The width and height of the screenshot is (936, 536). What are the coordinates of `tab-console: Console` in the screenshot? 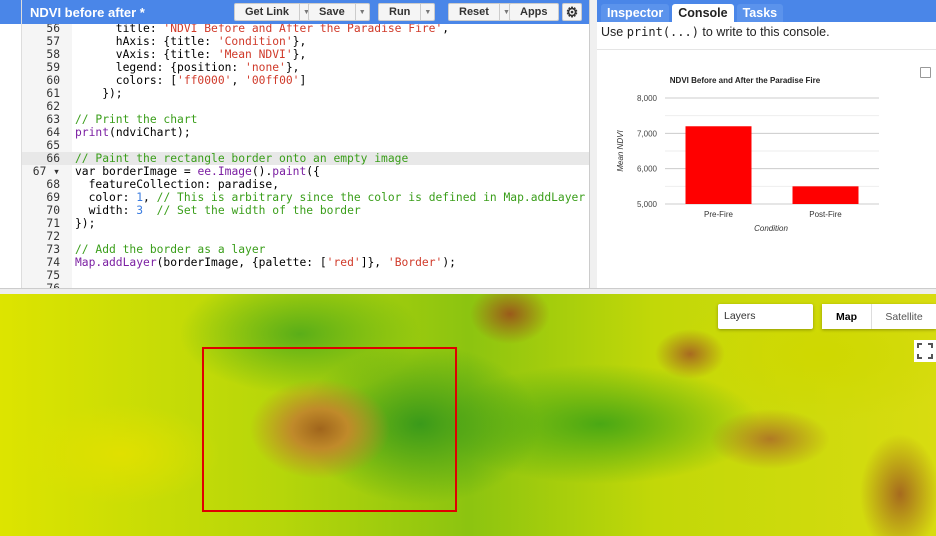 It's located at (703, 13).